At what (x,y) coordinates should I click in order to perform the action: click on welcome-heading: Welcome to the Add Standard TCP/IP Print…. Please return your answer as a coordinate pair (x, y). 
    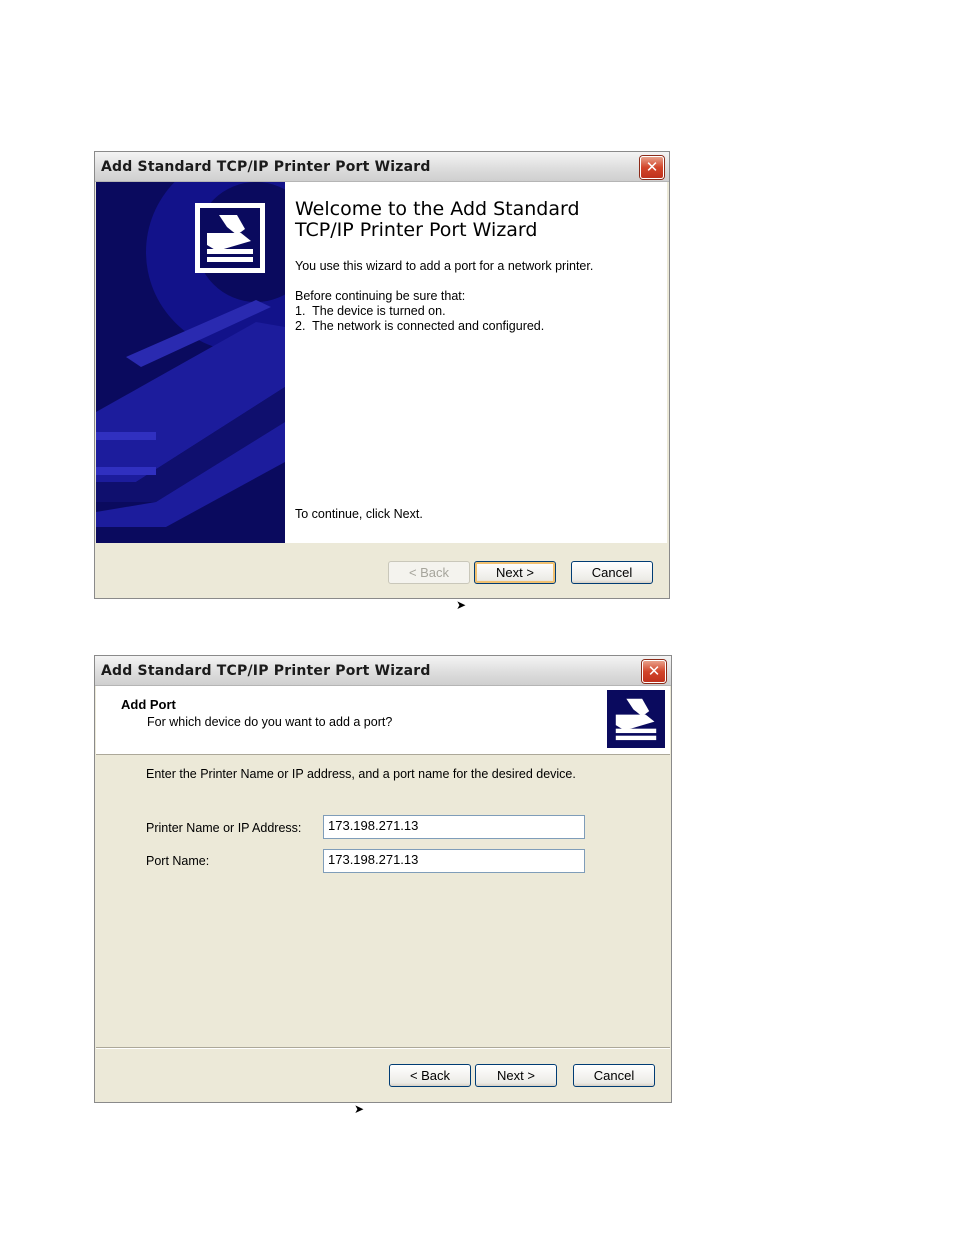
    Looking at the image, I should click on (437, 220).